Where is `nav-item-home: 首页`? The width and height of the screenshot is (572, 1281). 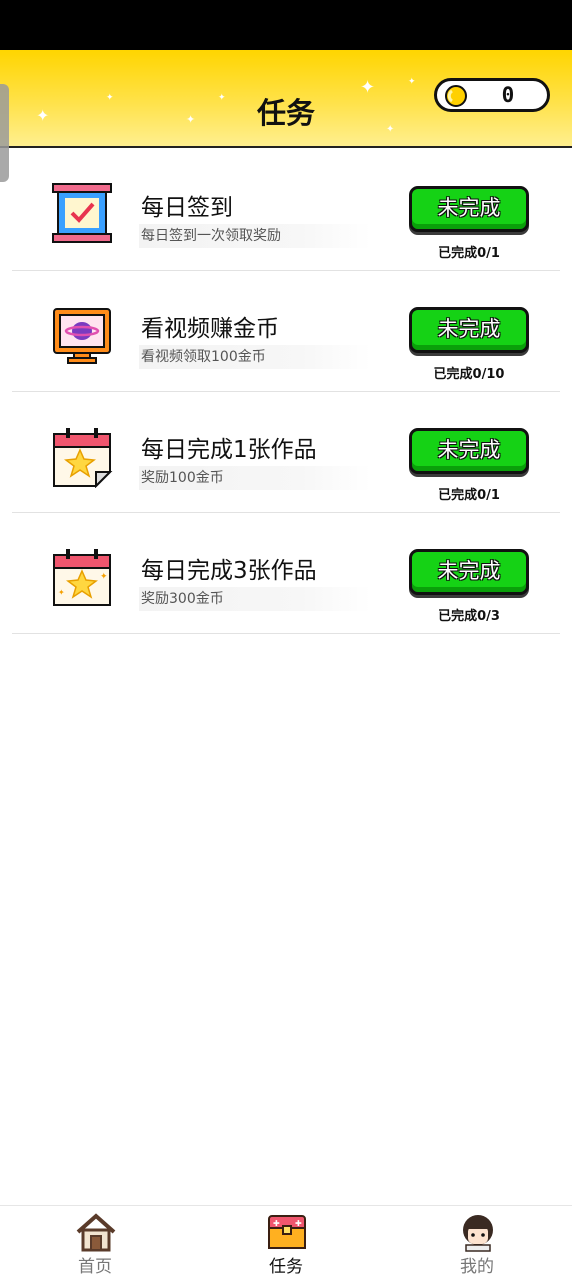
nav-item-home: 首页 is located at coordinates (95, 1243).